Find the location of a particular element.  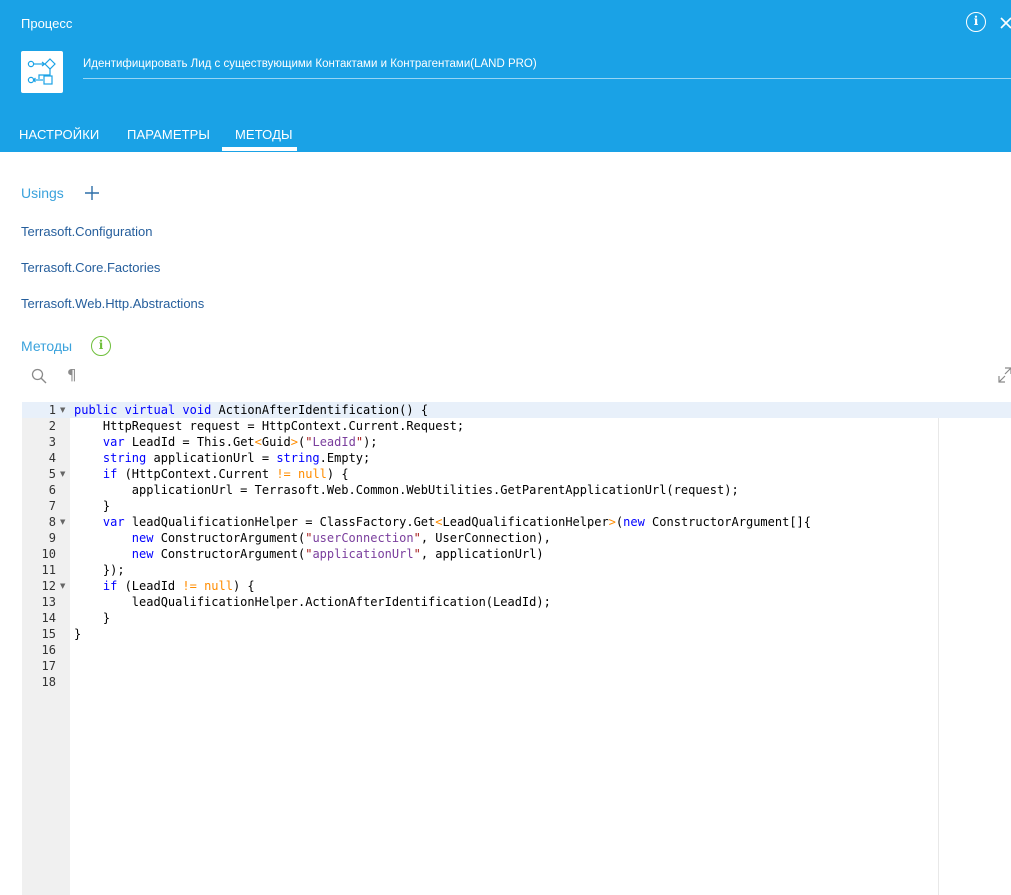

line-number: 13 is located at coordinates (48, 602).